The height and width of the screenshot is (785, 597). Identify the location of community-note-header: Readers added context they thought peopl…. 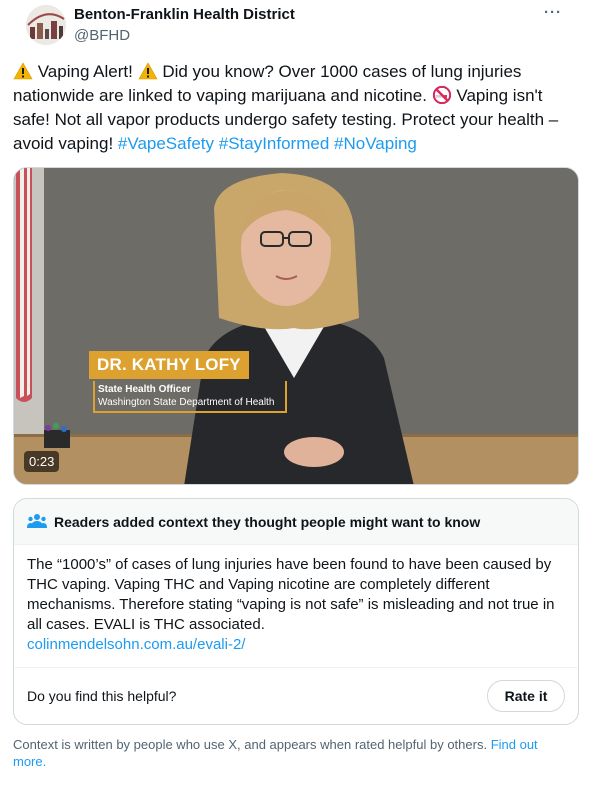
(296, 522).